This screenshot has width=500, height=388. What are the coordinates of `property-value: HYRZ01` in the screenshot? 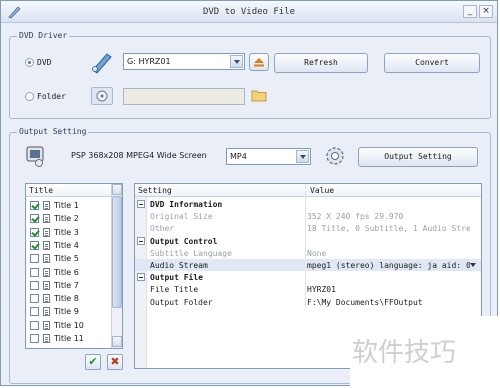 It's located at (388, 289).